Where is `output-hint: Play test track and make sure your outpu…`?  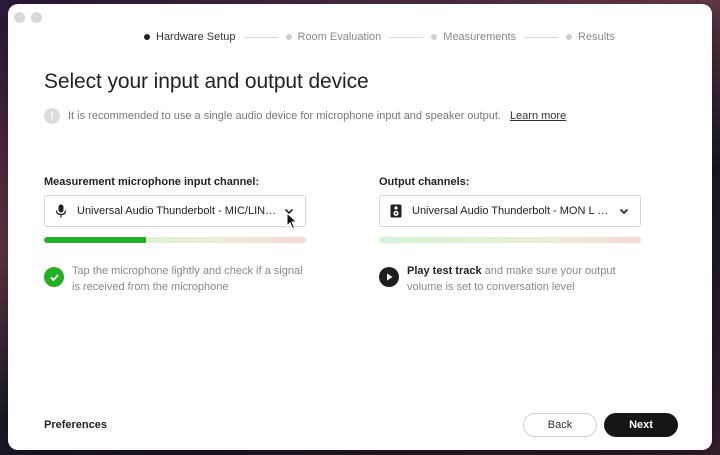 output-hint: Play test track and make sure your outpu… is located at coordinates (510, 279).